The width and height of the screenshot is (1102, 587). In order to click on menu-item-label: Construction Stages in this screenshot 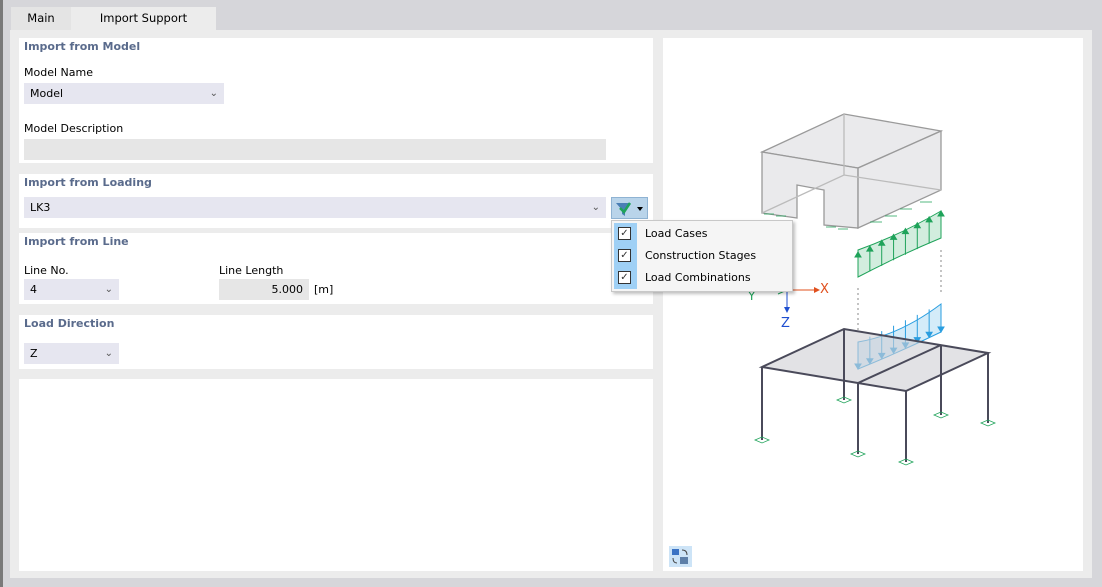, I will do `click(701, 255)`.